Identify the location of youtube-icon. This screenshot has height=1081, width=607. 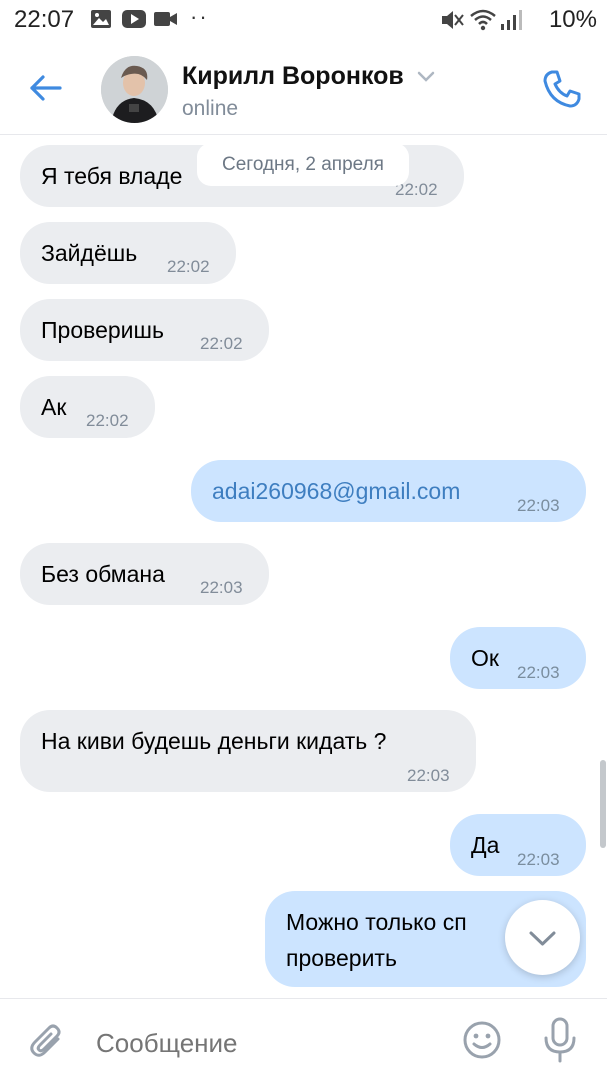
(134, 19).